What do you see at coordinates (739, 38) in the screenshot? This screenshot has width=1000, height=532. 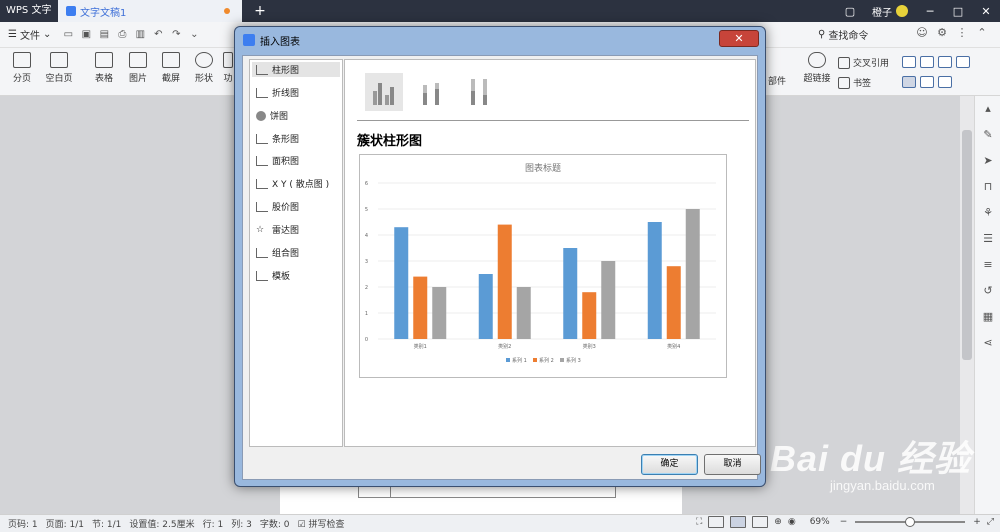 I see `dialog-close-button: ✕` at bounding box center [739, 38].